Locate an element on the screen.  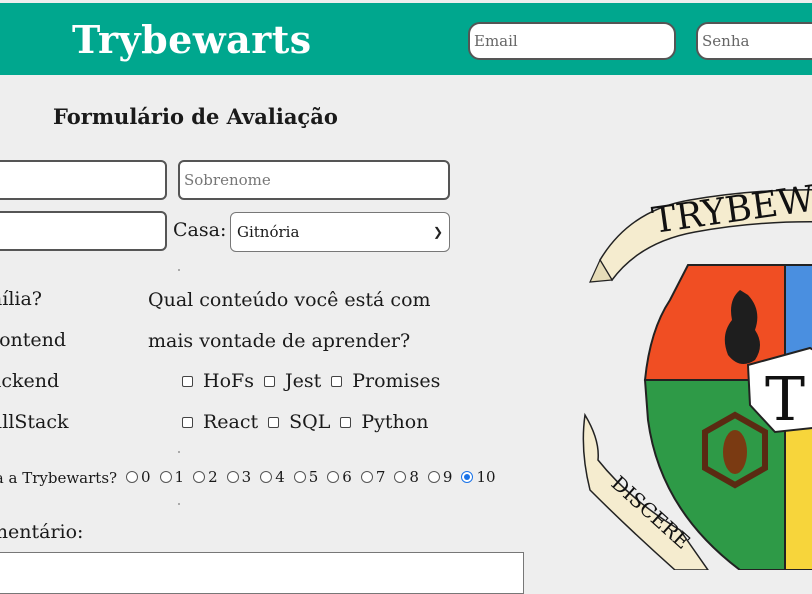
rating-value: 5 is located at coordinates (313, 477).